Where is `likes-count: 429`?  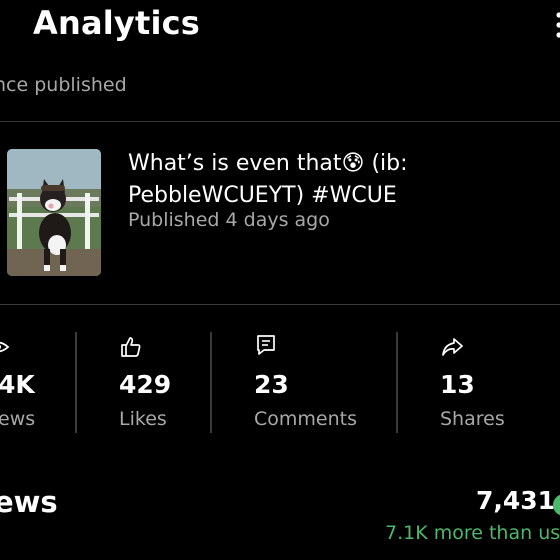 likes-count: 429 is located at coordinates (145, 384).